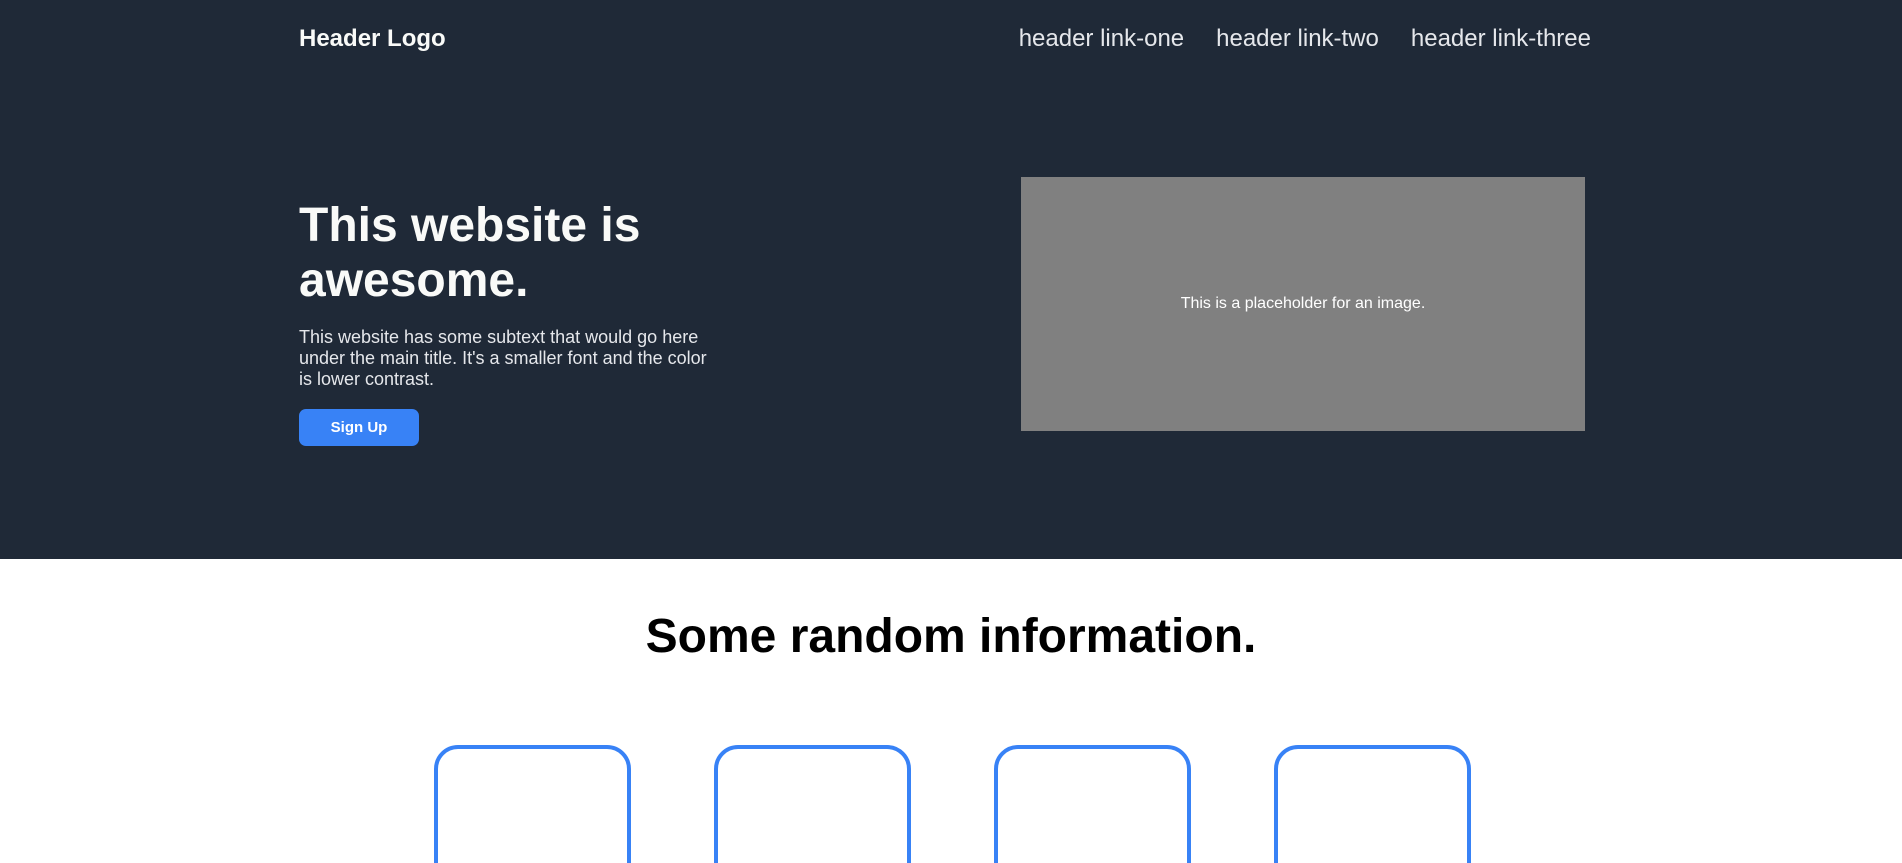 This screenshot has width=1902, height=863. Describe the element at coordinates (1297, 39) in the screenshot. I see `header-link-two: header link-two` at that location.